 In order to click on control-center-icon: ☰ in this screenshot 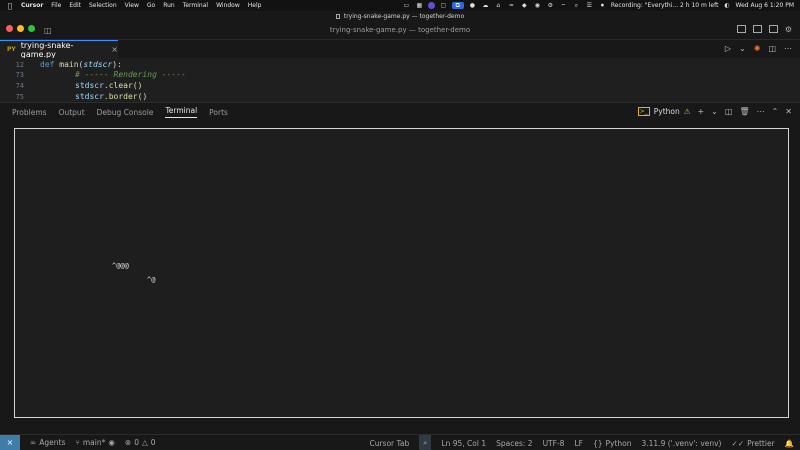, I will do `click(589, 5)`.